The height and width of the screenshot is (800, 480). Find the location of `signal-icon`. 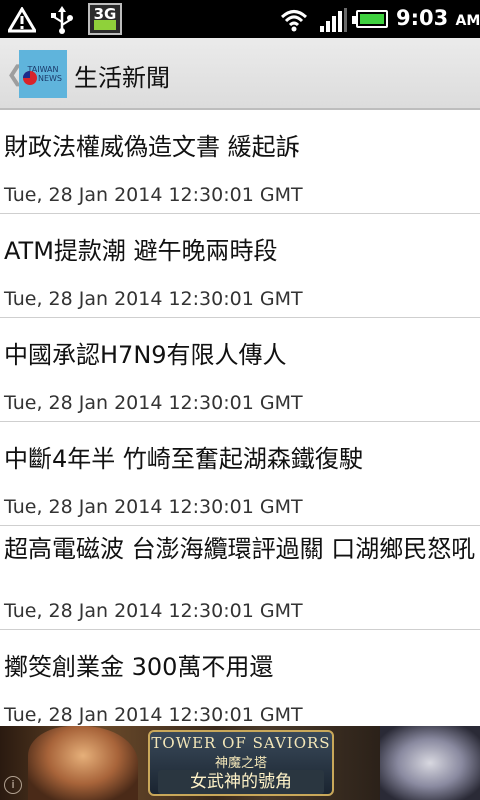

signal-icon is located at coordinates (333, 20).